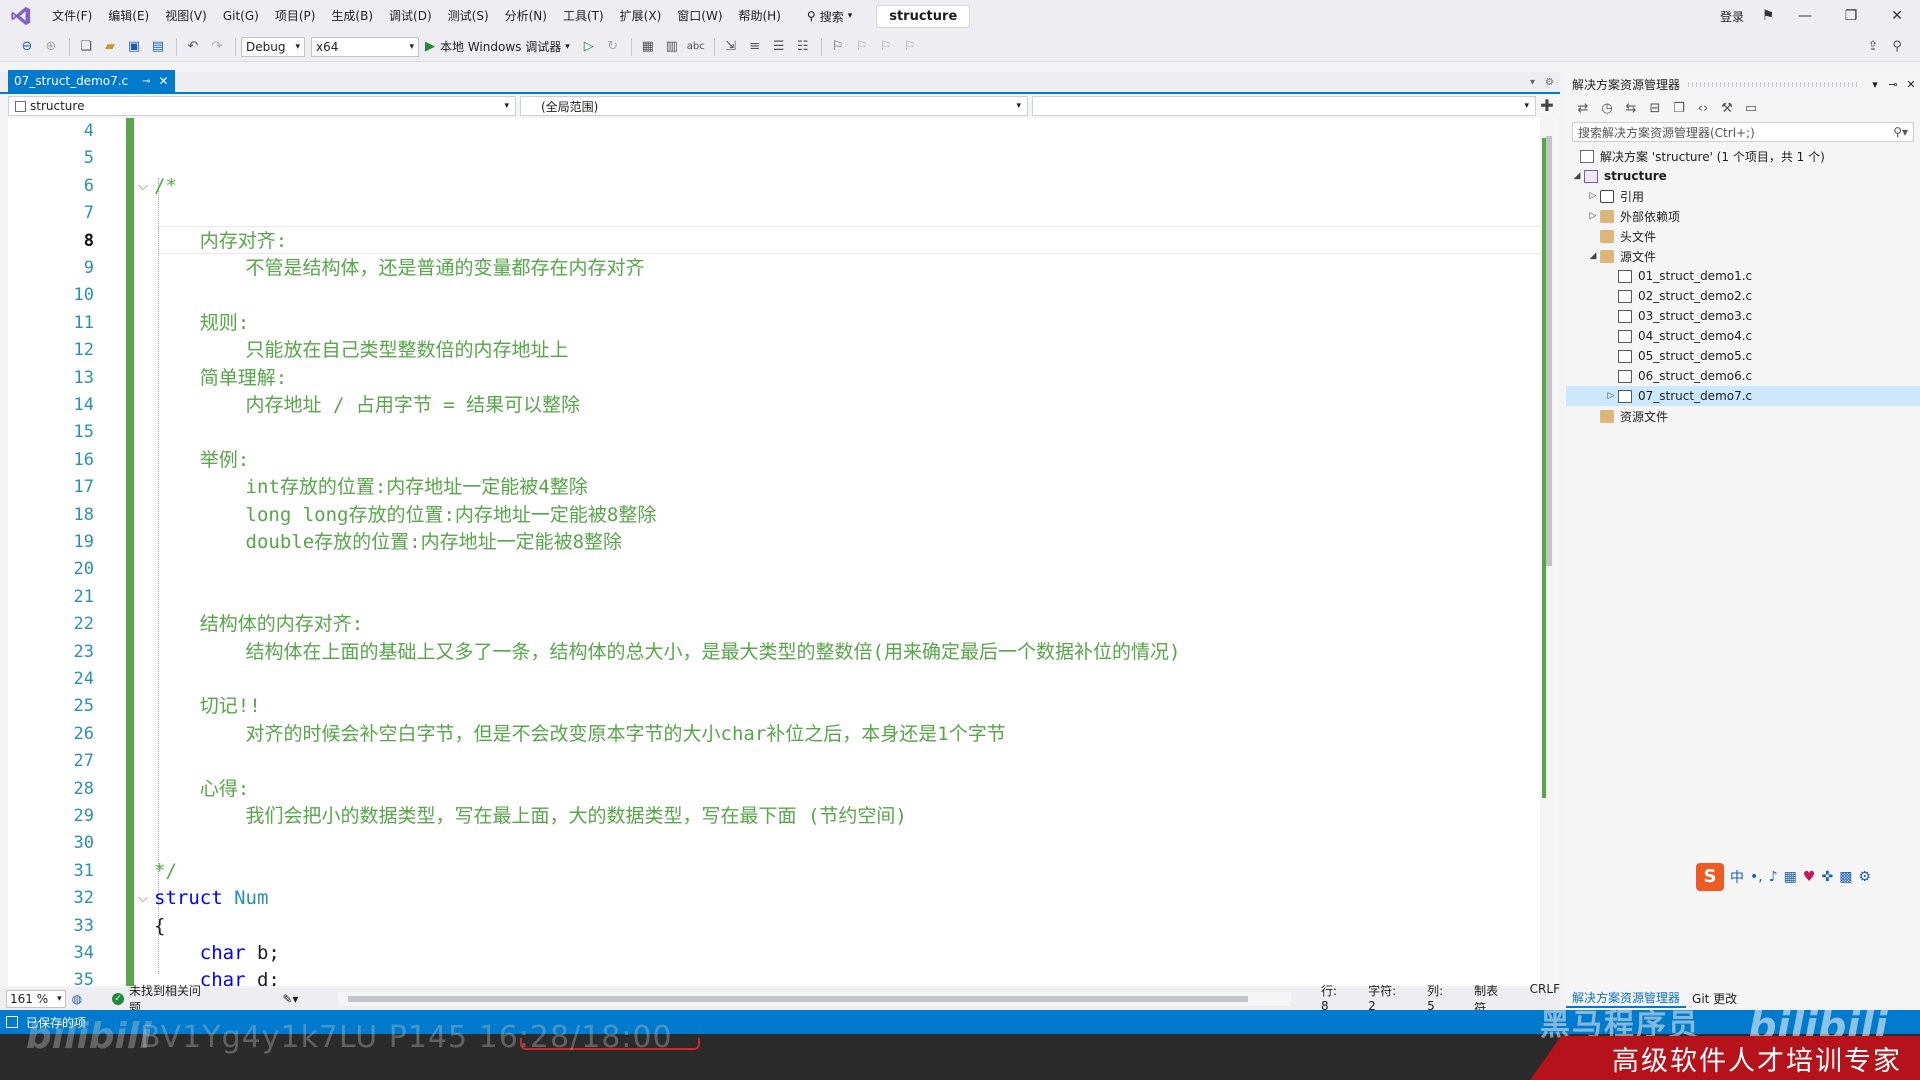 This screenshot has height=1080, width=1920. I want to click on tree-item-source-files: ◢ 源文件, so click(1743, 256).